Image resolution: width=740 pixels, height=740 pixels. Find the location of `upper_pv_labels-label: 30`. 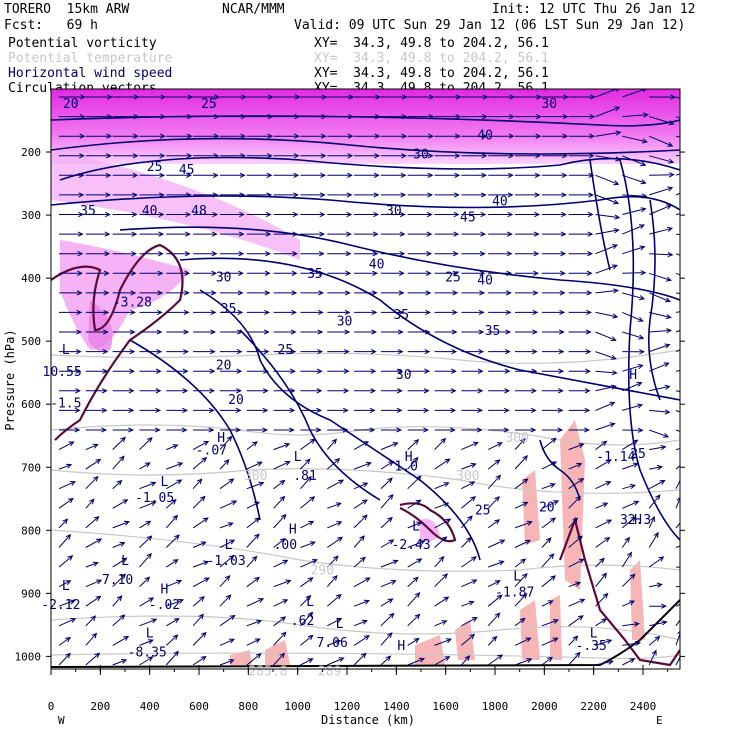

upper_pv_labels-label: 30 is located at coordinates (549, 104).